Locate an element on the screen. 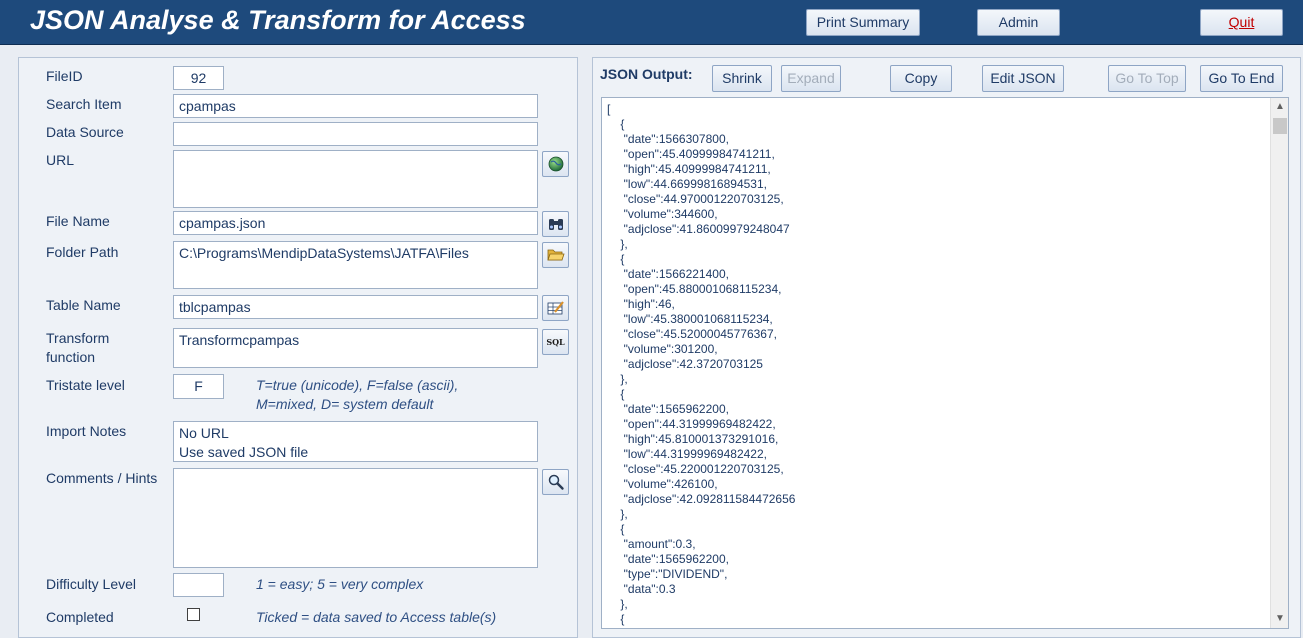 Image resolution: width=1303 pixels, height=638 pixels. sql-button: SQL is located at coordinates (555, 342).